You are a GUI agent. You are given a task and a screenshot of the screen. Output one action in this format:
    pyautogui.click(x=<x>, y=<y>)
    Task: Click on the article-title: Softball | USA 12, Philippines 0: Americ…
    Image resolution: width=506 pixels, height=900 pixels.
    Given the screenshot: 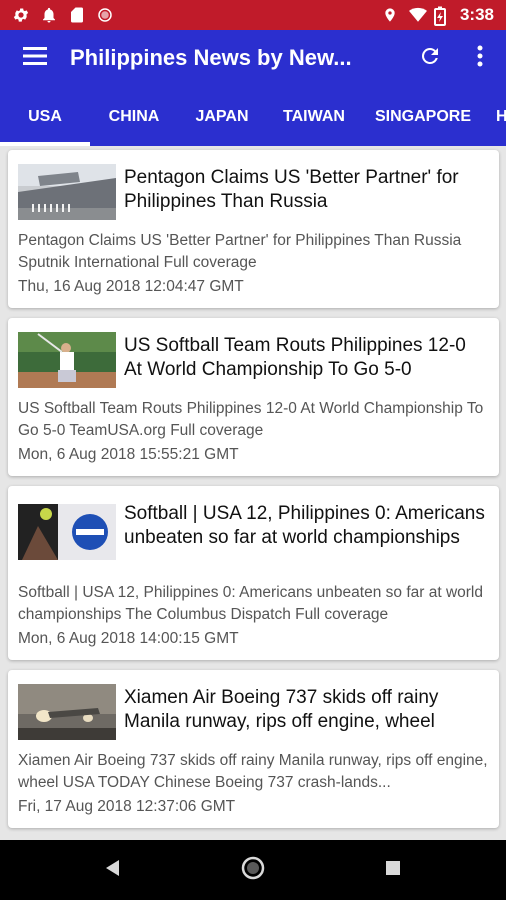 What is the action you would take?
    pyautogui.click(x=304, y=525)
    